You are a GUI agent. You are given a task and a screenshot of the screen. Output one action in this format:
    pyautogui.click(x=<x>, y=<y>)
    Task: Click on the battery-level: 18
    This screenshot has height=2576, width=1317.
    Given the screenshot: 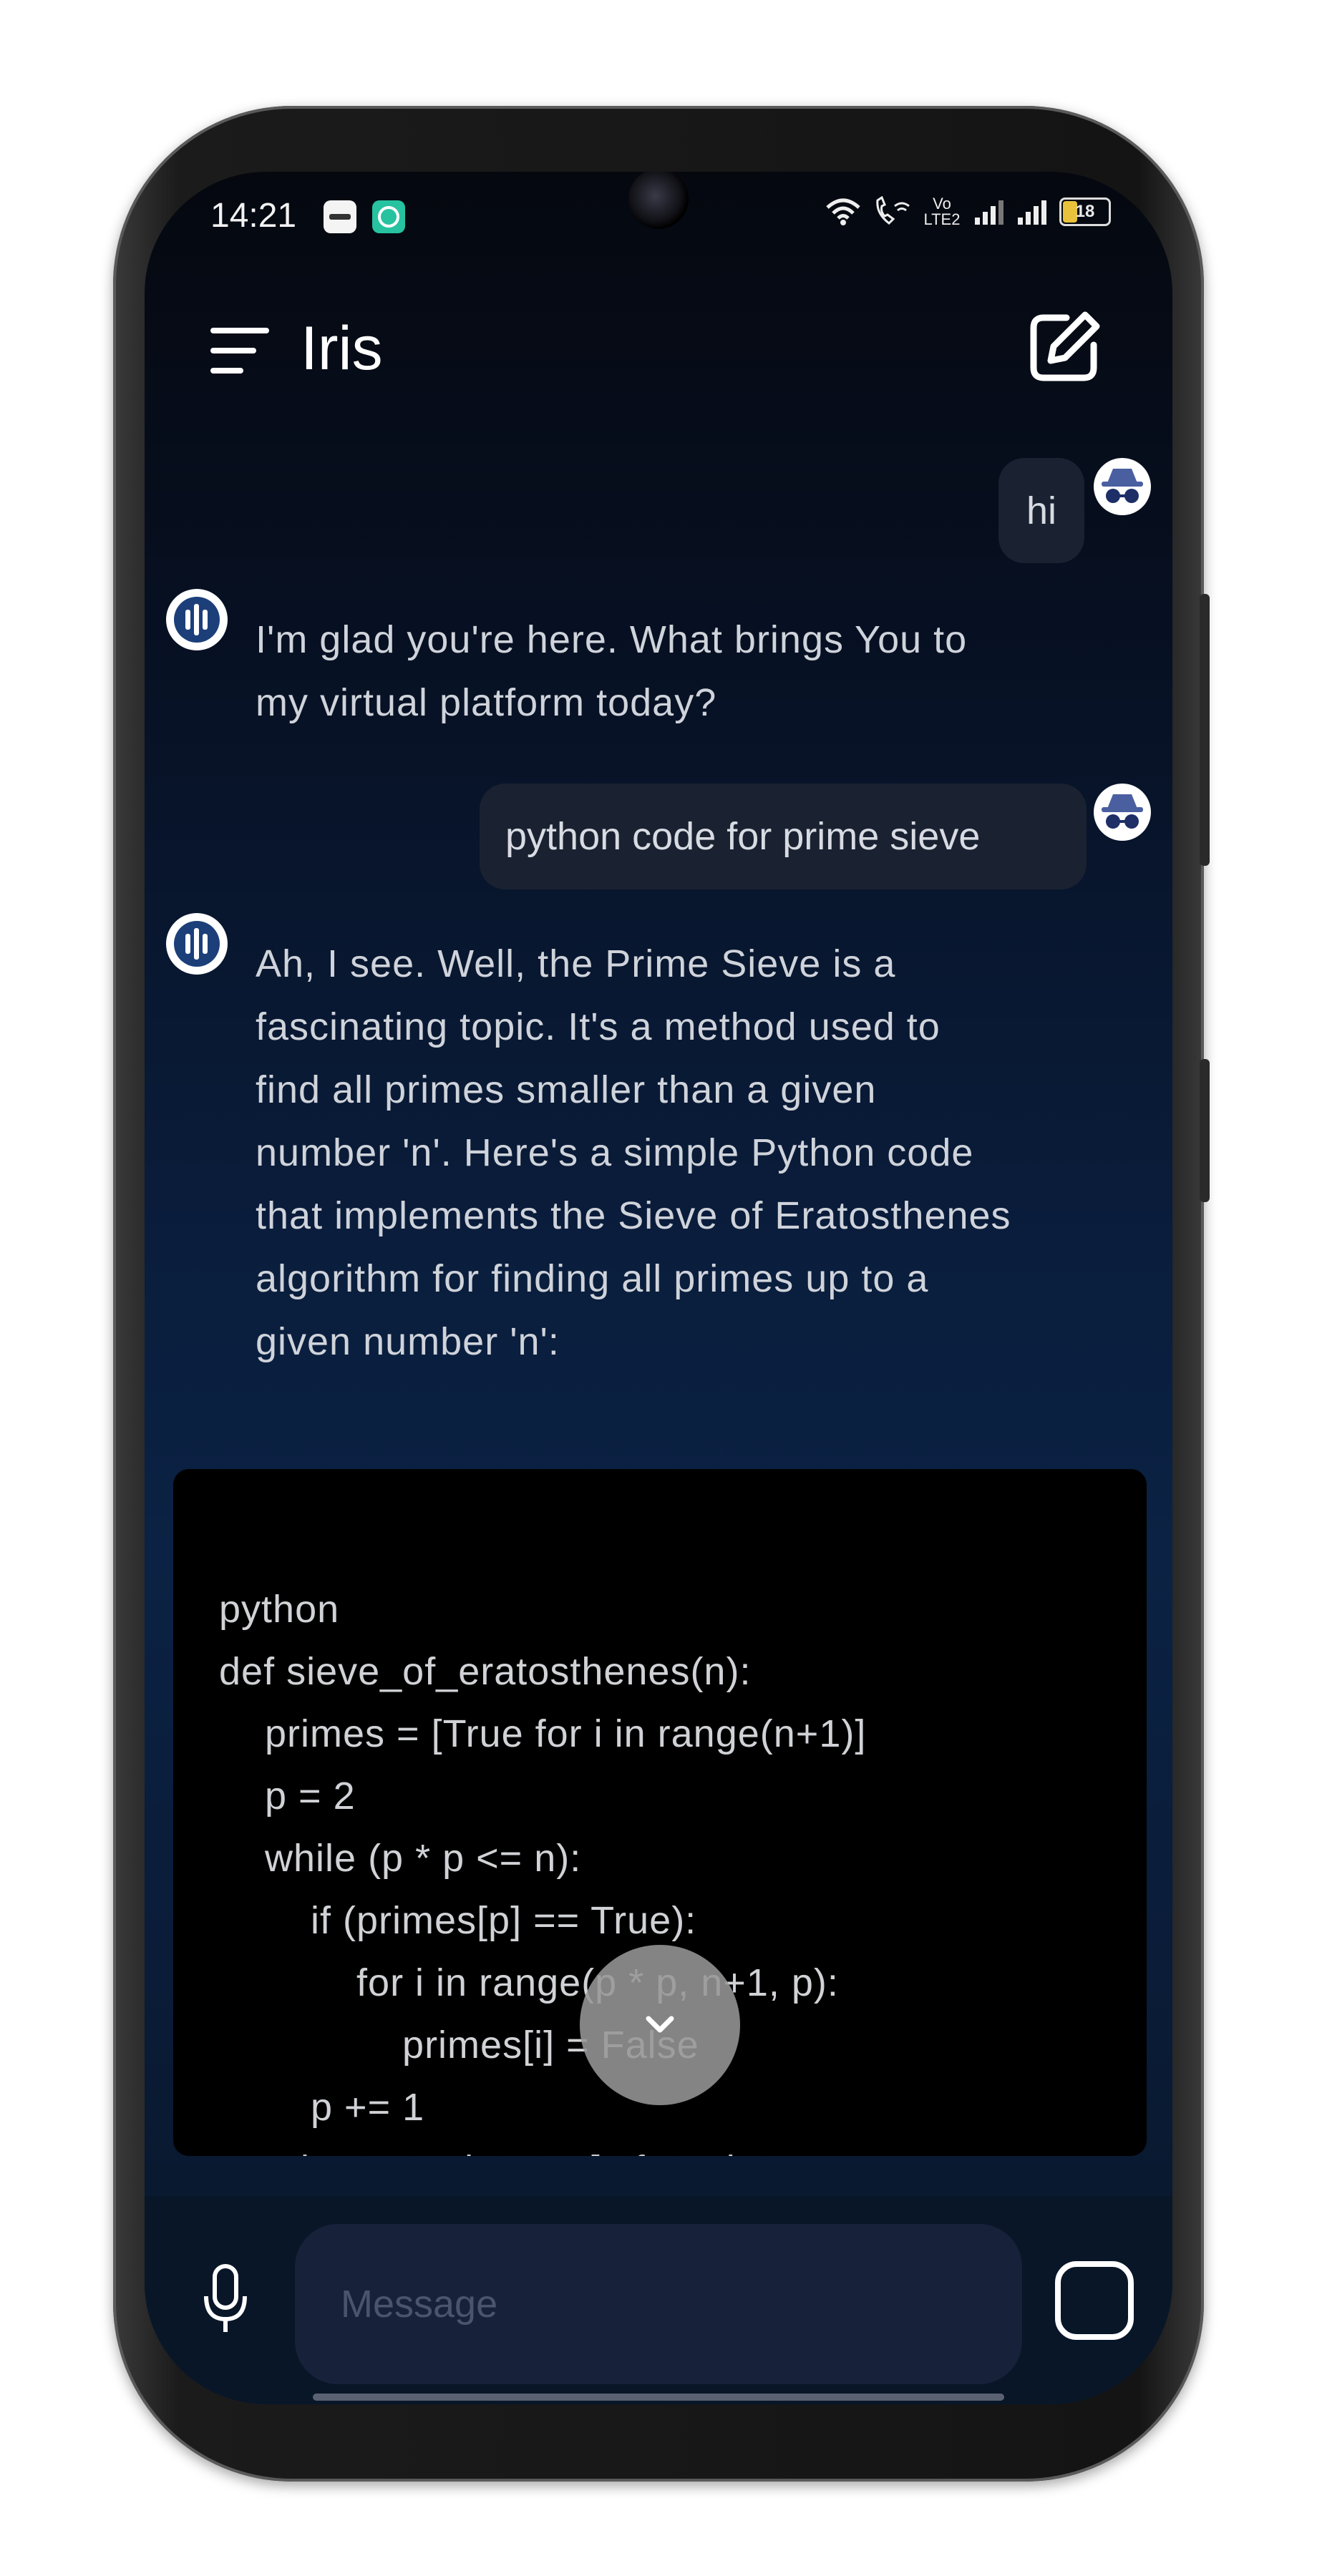 What is the action you would take?
    pyautogui.click(x=1085, y=211)
    